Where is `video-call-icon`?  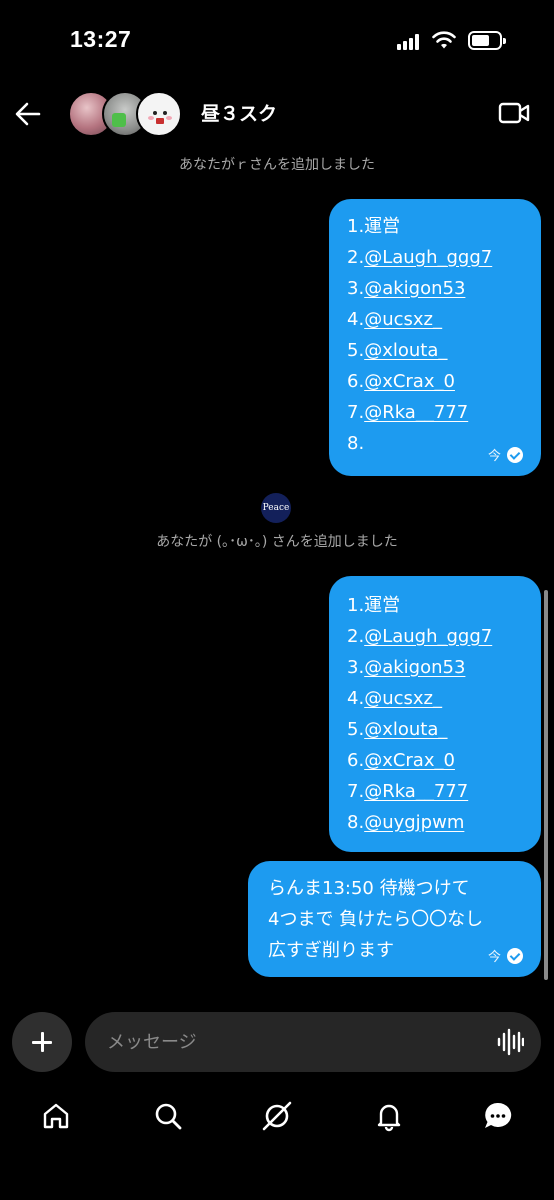 video-call-icon is located at coordinates (514, 113).